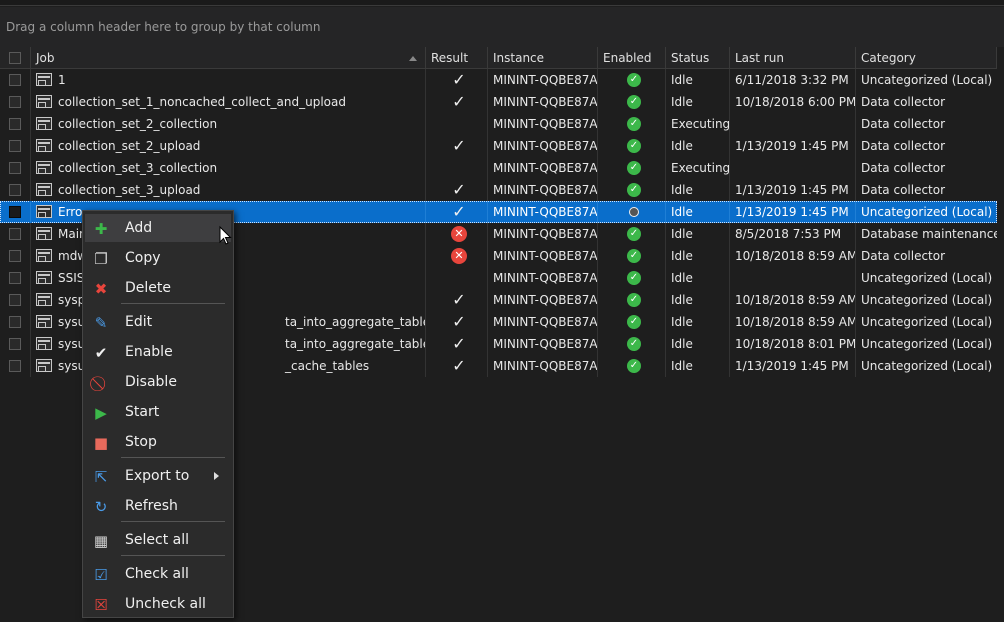  Describe the element at coordinates (926, 58) in the screenshot. I see `column-header-category: Category` at that location.